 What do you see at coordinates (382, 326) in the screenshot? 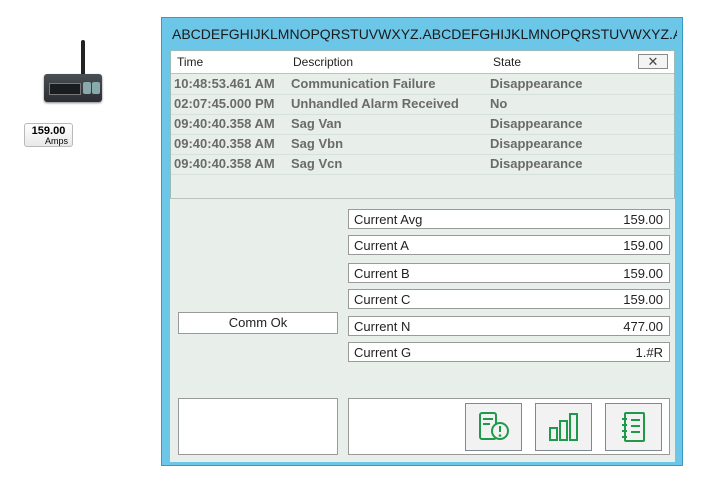
I see `reading-label: Current N` at bounding box center [382, 326].